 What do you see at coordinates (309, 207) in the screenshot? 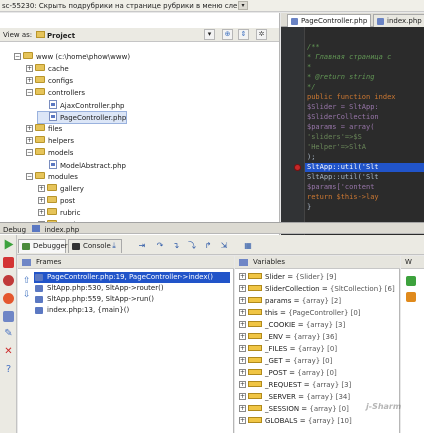
I see `code-line: }` at bounding box center [309, 207].